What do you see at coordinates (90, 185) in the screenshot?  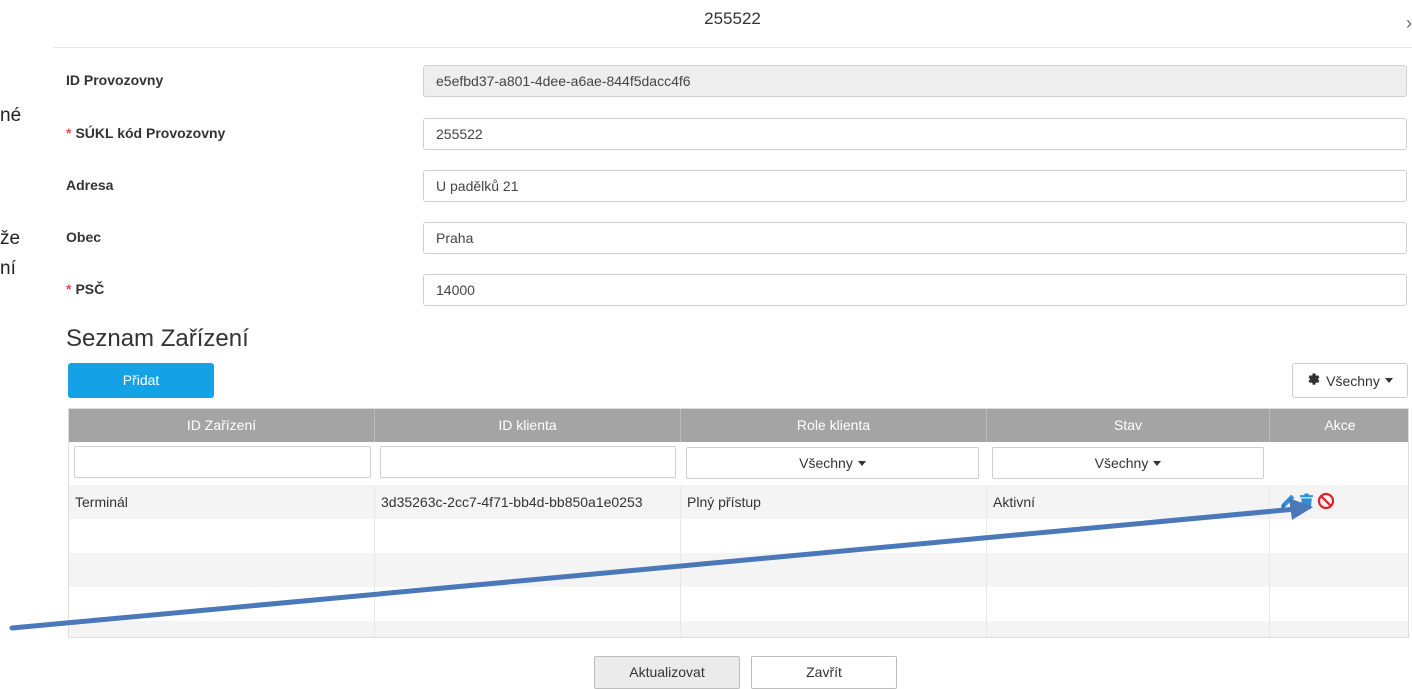 I see `field-label: Adresa` at bounding box center [90, 185].